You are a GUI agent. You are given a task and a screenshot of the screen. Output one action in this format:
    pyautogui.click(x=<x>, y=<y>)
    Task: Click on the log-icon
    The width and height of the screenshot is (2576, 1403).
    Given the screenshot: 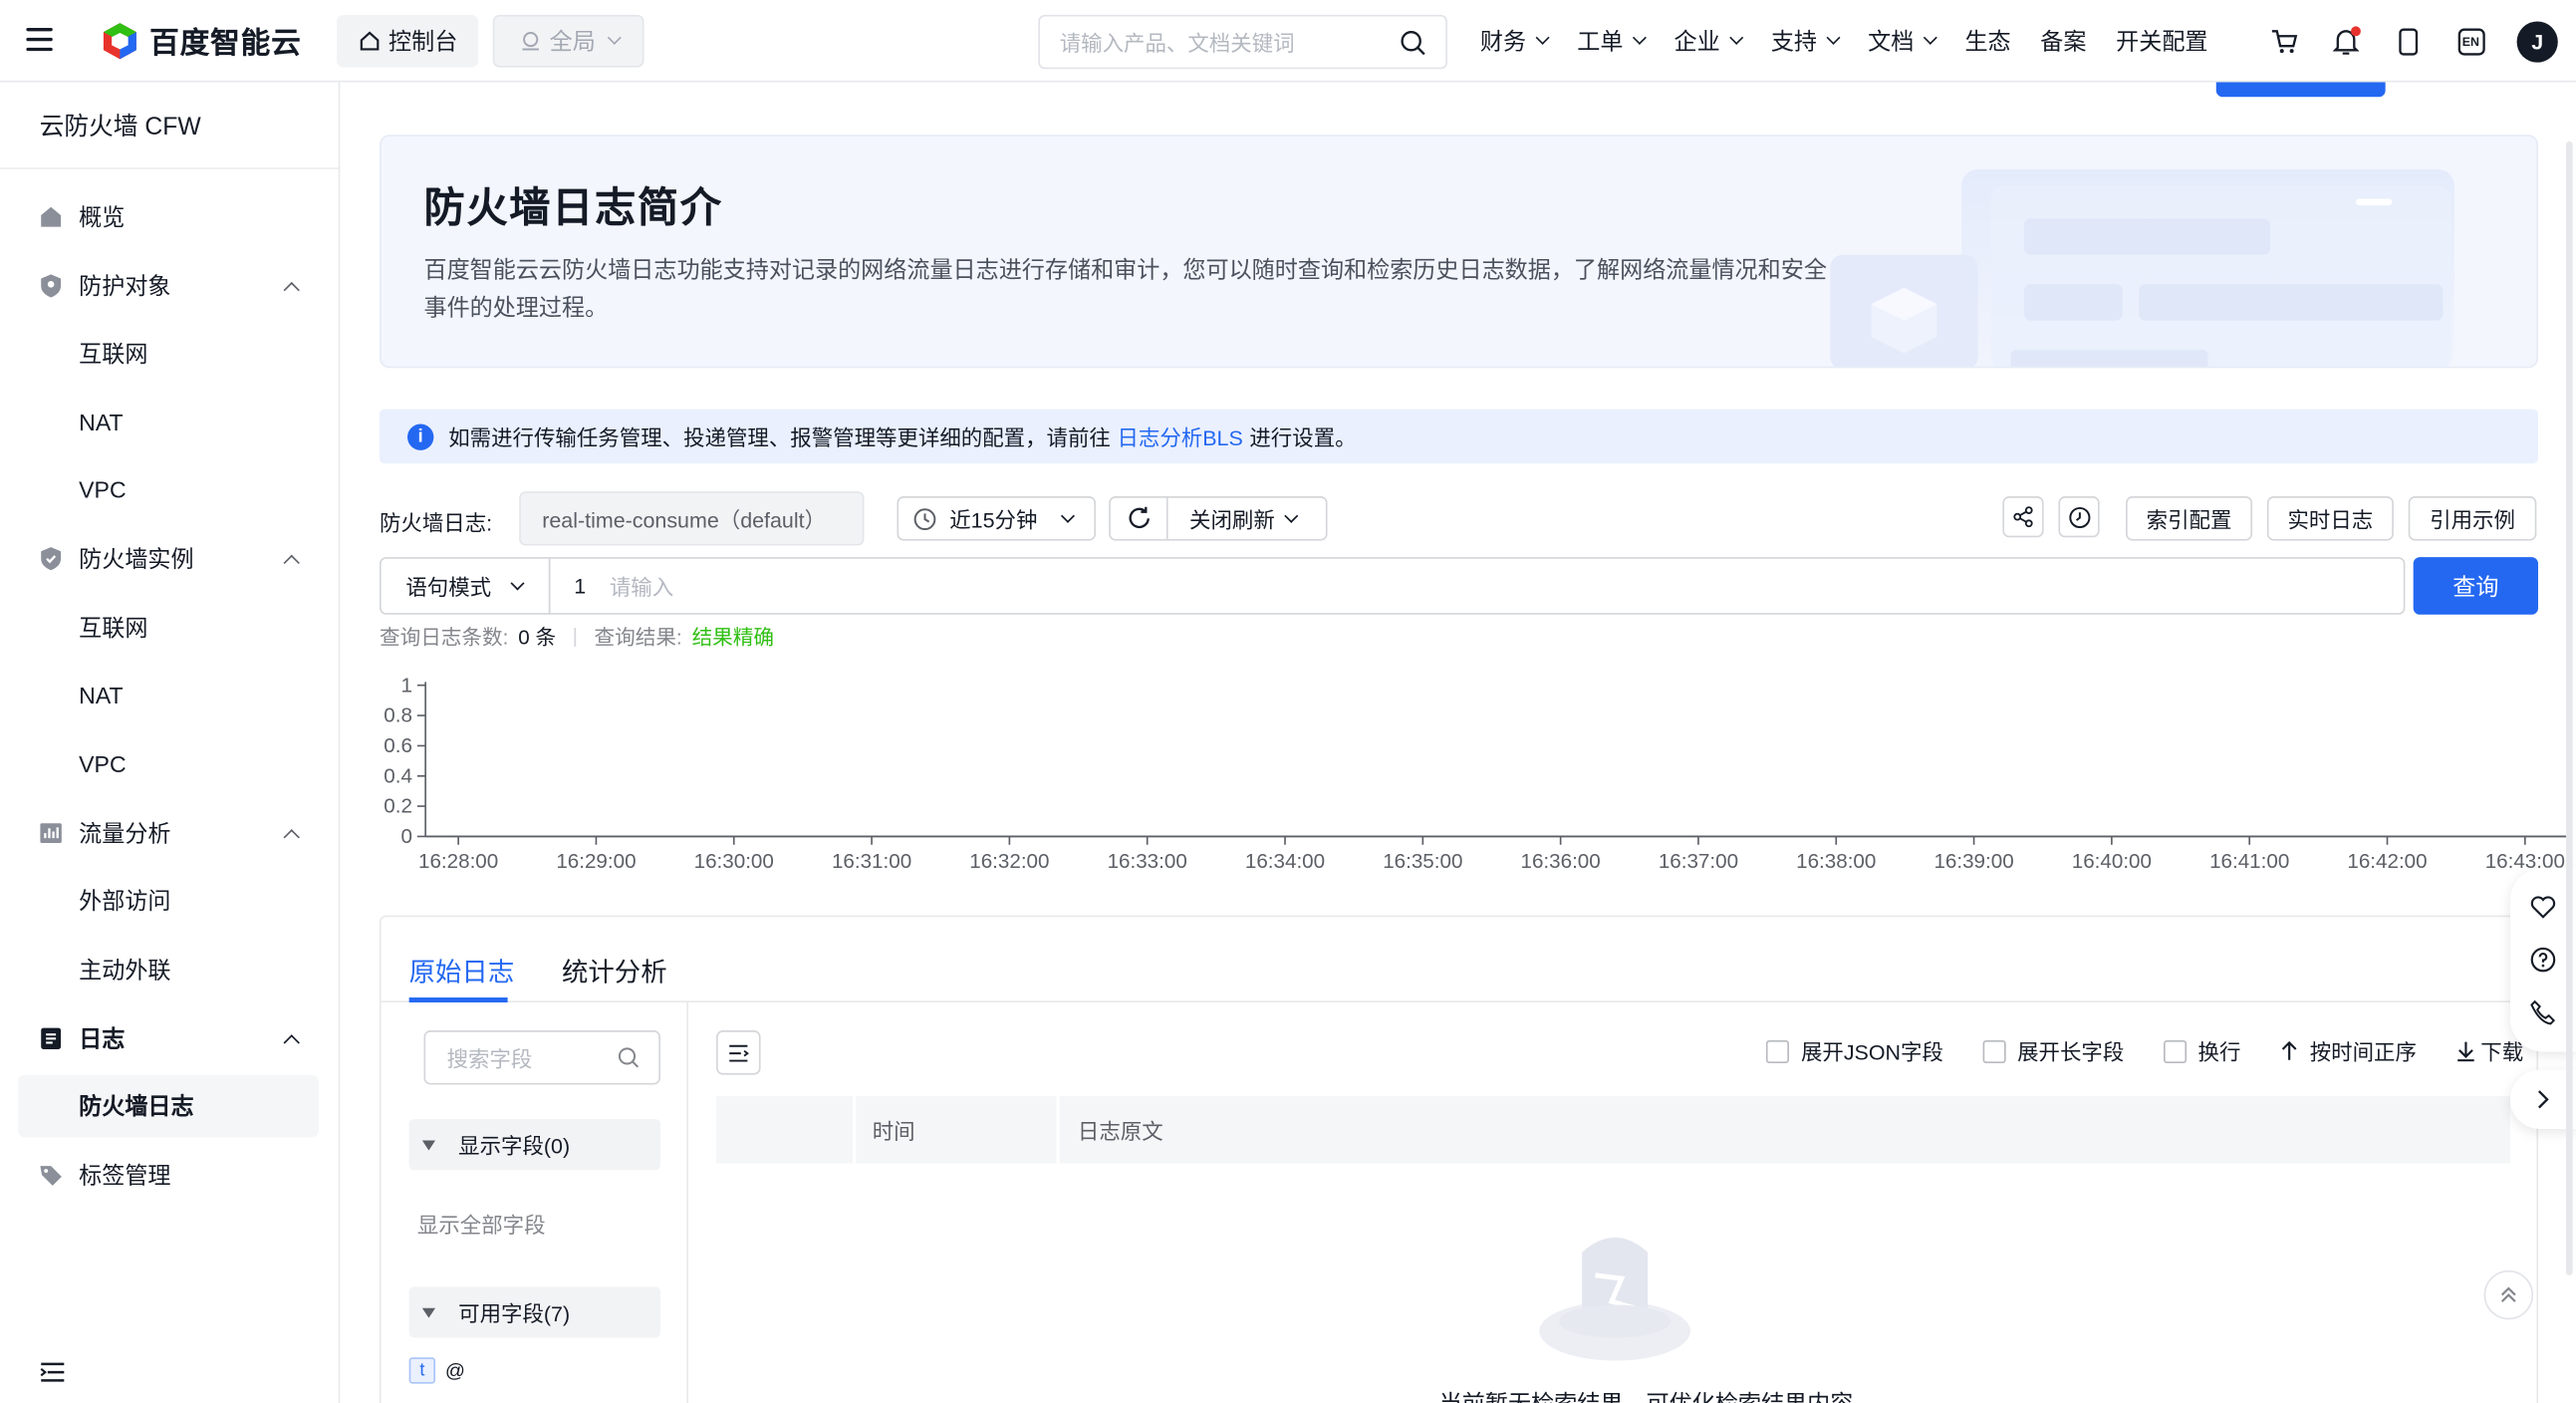 What is the action you would take?
    pyautogui.click(x=51, y=1039)
    